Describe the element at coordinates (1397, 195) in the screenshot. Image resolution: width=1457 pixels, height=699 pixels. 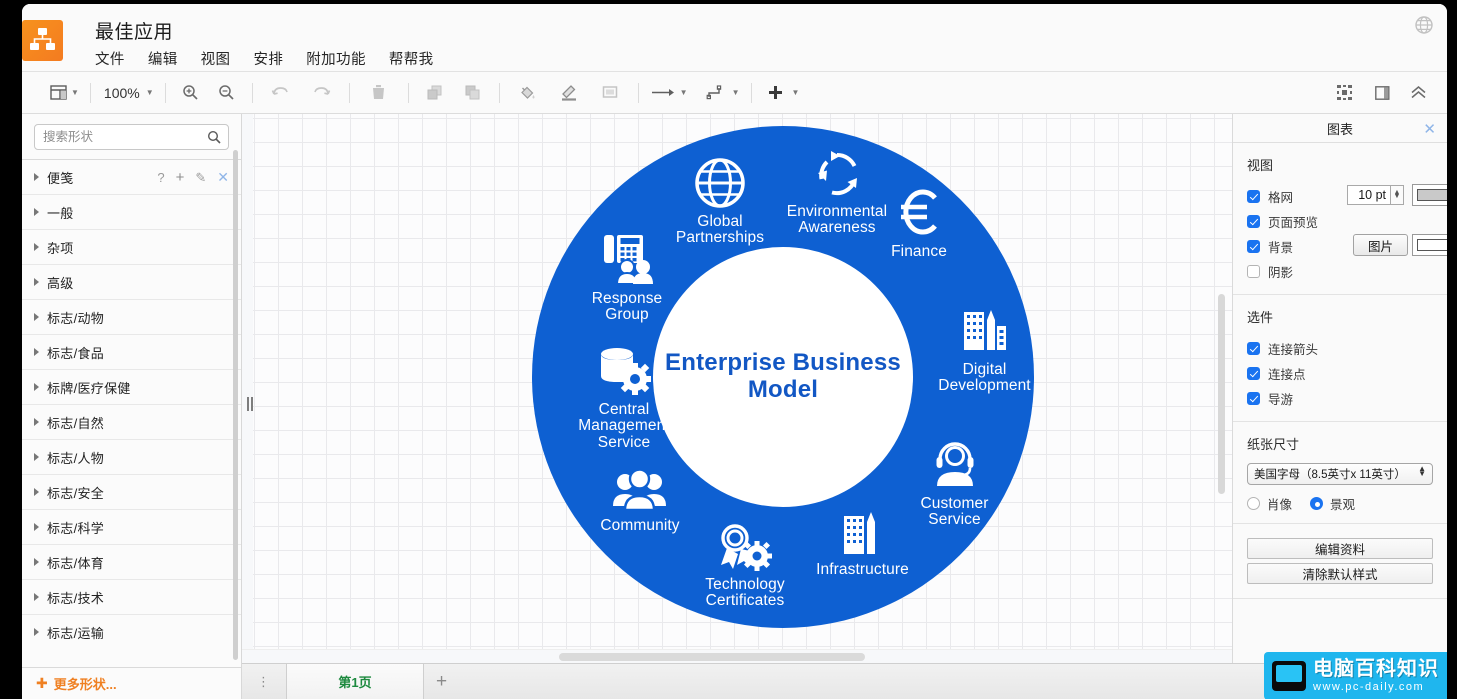
I see `grid-size-stepper: ▲ ▼` at that location.